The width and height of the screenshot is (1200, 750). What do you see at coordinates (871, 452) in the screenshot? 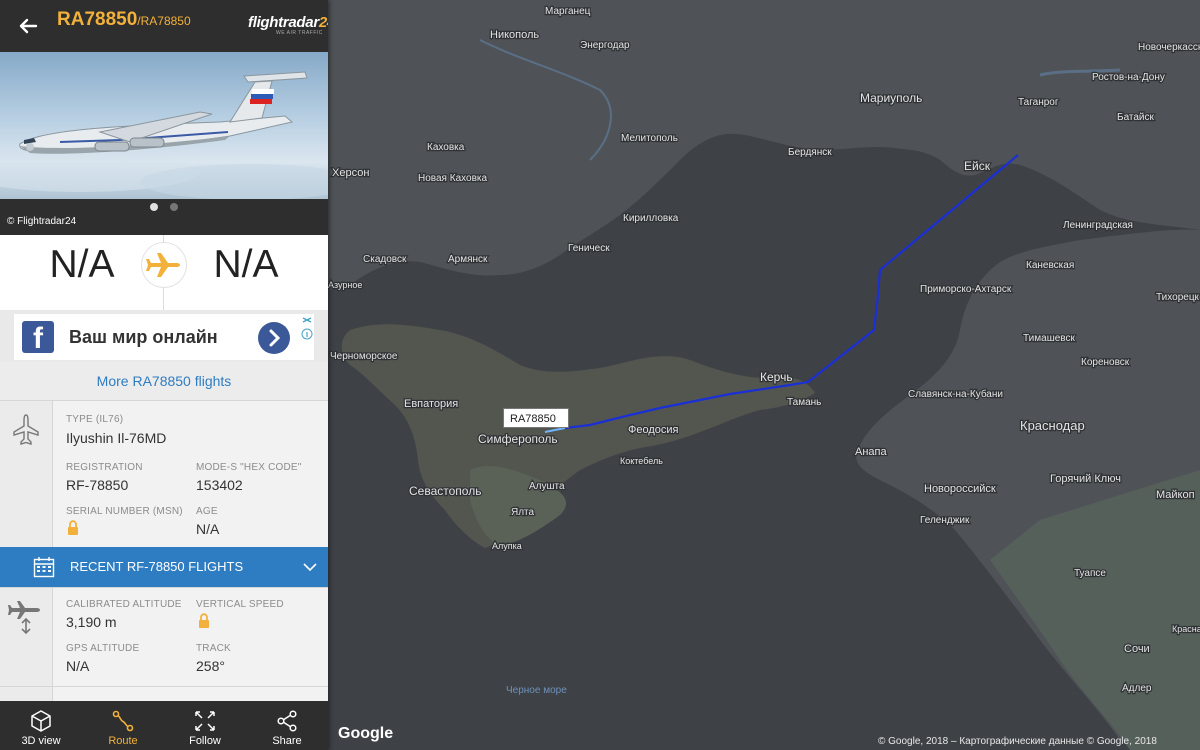
I see `map-label: Анапа` at bounding box center [871, 452].